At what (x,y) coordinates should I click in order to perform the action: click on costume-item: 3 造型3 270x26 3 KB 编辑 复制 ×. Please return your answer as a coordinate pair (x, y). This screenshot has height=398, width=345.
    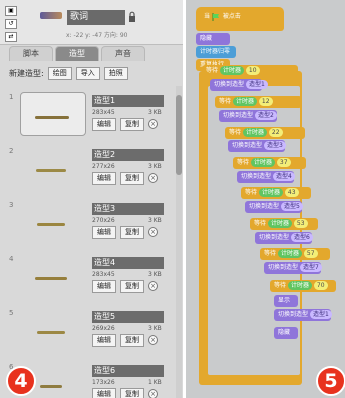
    Looking at the image, I should click on (91, 221).